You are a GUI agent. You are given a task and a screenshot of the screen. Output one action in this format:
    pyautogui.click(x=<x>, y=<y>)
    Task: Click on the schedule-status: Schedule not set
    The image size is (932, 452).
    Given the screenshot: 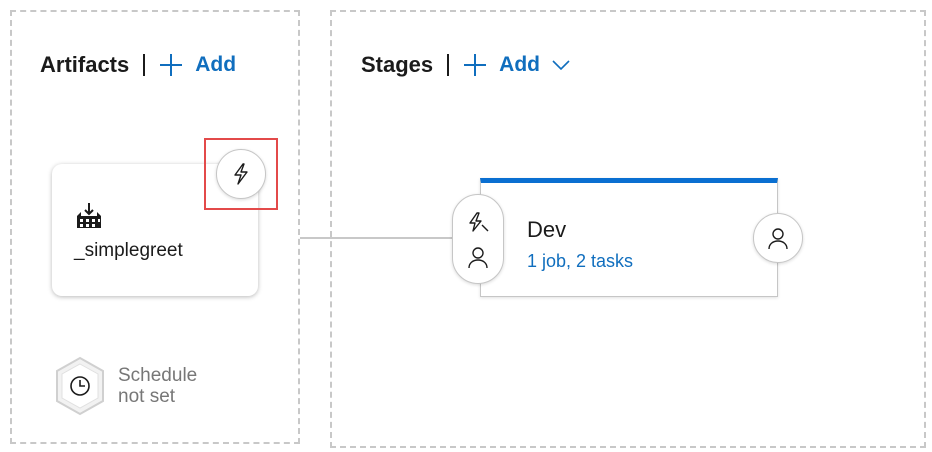 What is the action you would take?
    pyautogui.click(x=157, y=386)
    